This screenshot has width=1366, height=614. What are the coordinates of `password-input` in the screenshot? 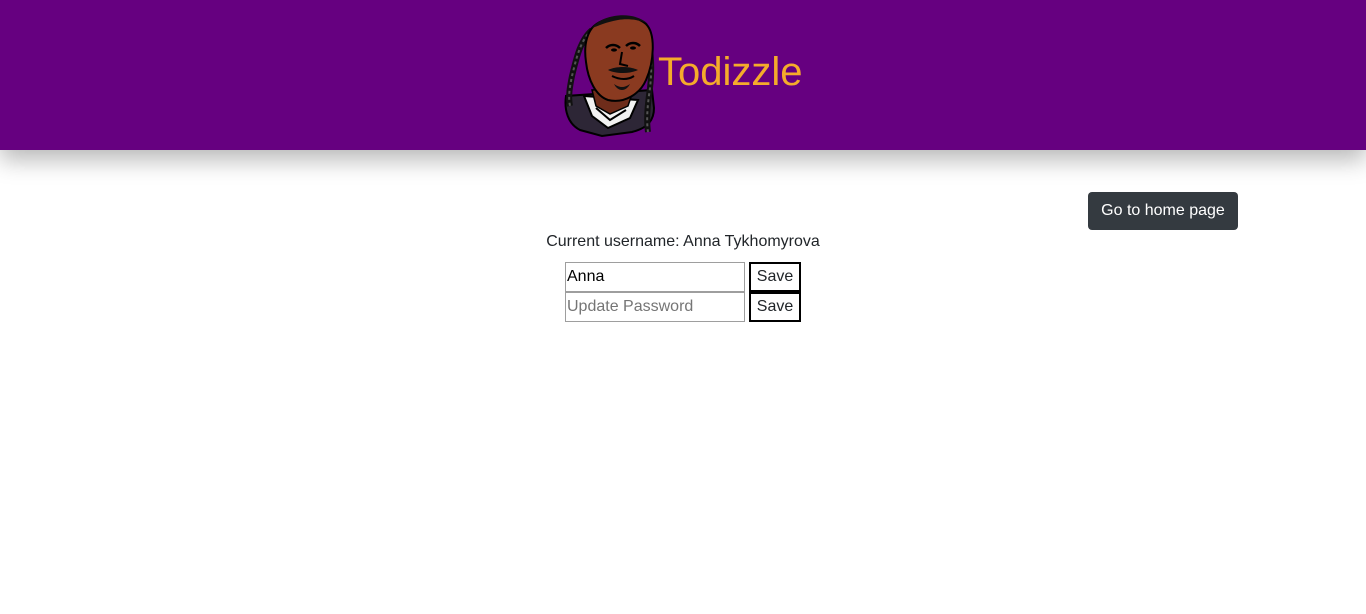 It's located at (655, 307).